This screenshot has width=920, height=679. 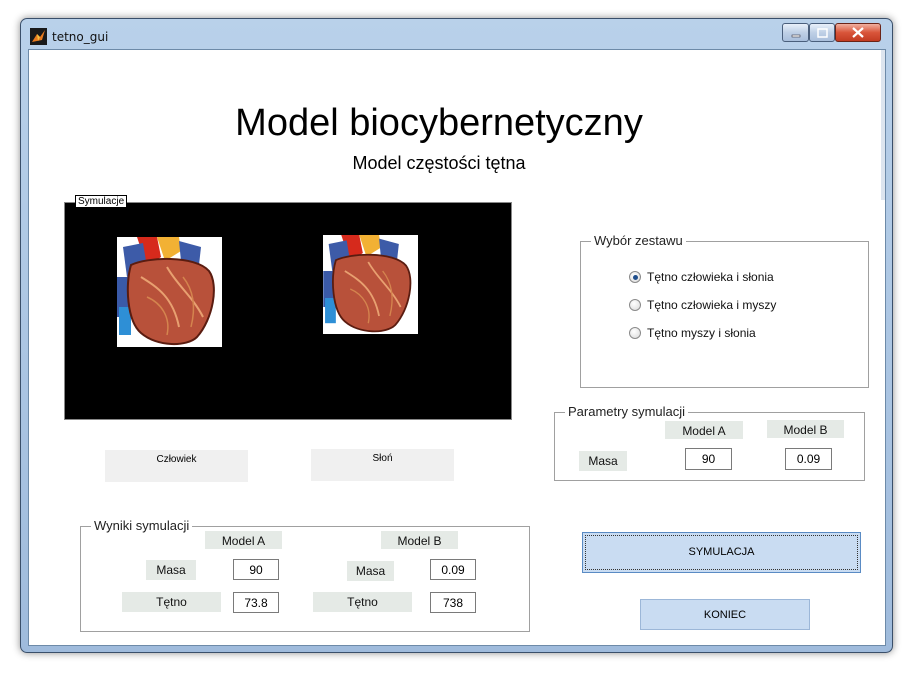 I want to click on params-label: Parametry symulacji, so click(x=627, y=411).